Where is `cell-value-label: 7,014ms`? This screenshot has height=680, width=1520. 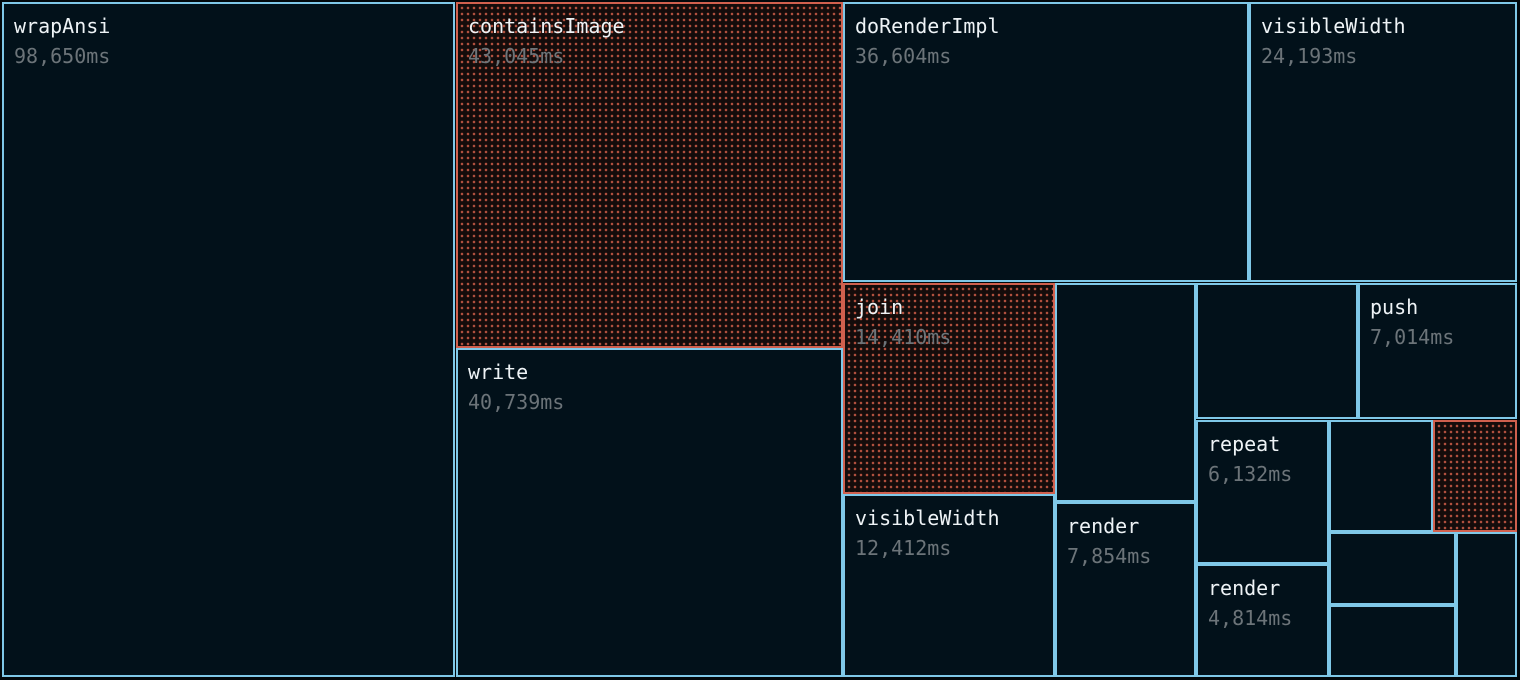 cell-value-label: 7,014ms is located at coordinates (1412, 337).